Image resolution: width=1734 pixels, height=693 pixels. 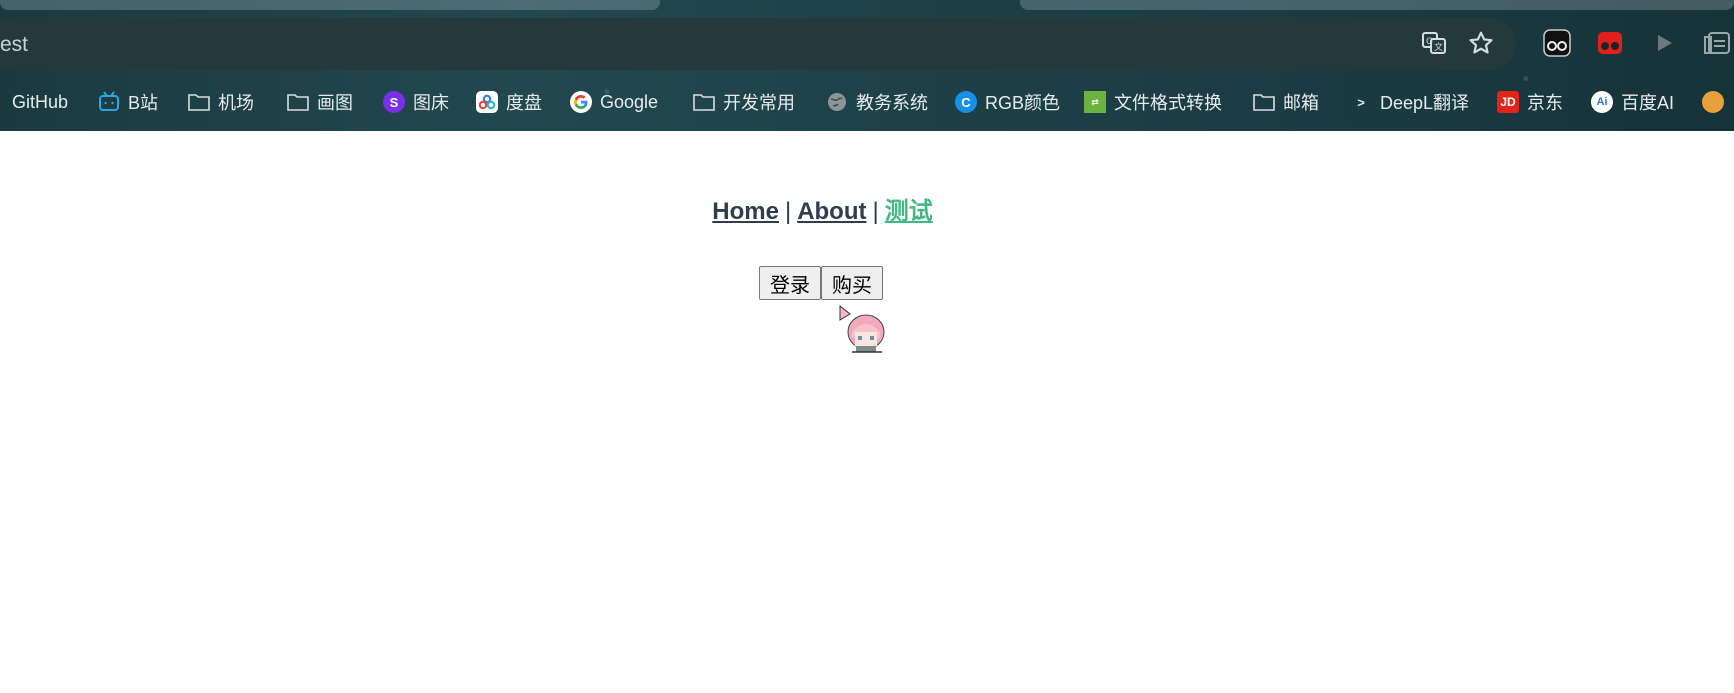 I want to click on bookmark-label: 教务系统, so click(x=892, y=103).